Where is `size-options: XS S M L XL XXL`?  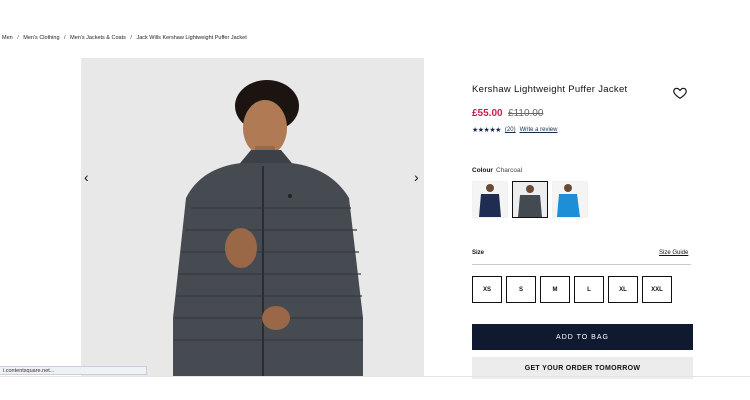
size-options: XS S M L XL XXL is located at coordinates (572, 289).